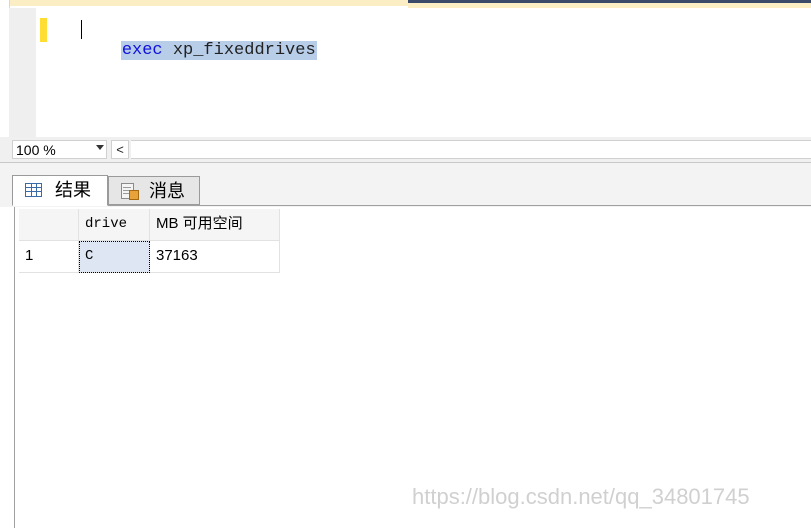  I want to click on tab-results-label: 结果, so click(73, 190).